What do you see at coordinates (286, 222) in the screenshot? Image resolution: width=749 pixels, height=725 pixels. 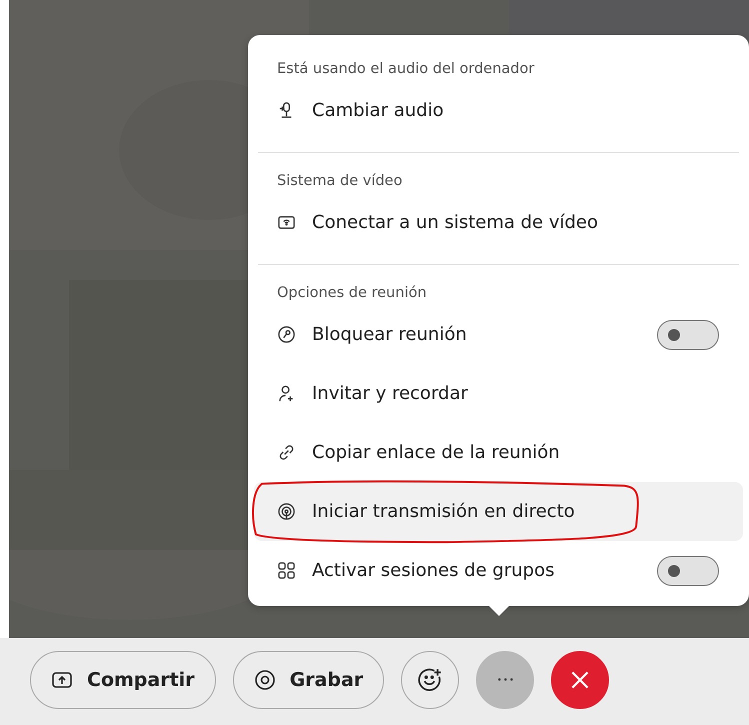 I see `screen-icon` at bounding box center [286, 222].